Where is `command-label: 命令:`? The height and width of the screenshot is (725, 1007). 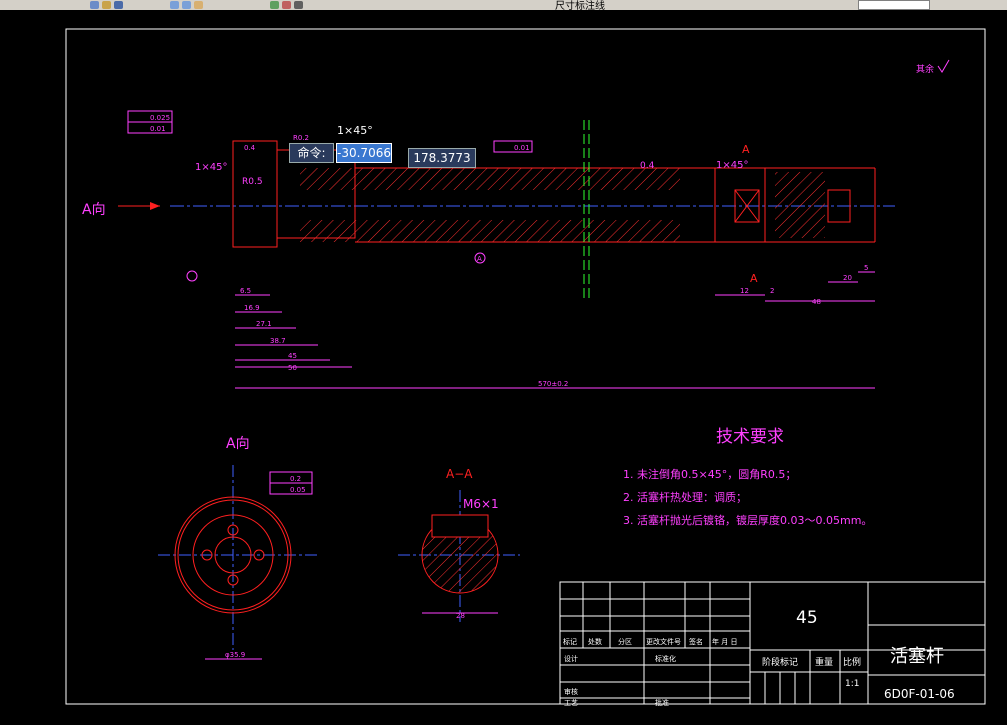 command-label: 命令: is located at coordinates (311, 153).